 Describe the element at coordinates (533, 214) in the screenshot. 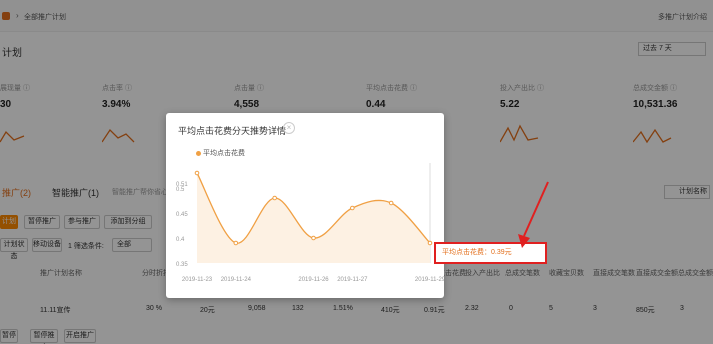

I see `annotation-arrow-icon` at that location.